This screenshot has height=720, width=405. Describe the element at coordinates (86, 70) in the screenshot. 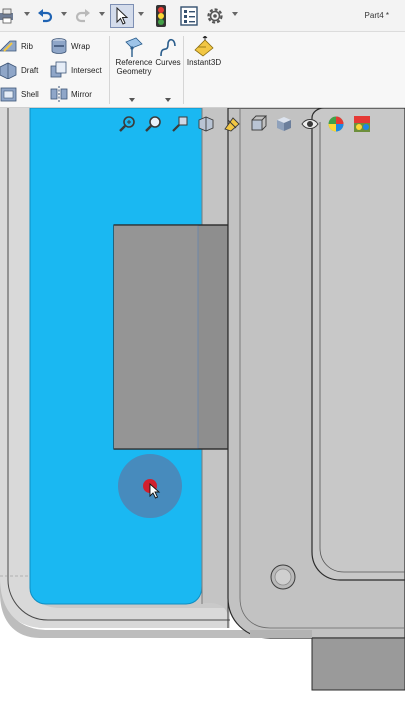

I see `intersect-label: Intersect` at that location.